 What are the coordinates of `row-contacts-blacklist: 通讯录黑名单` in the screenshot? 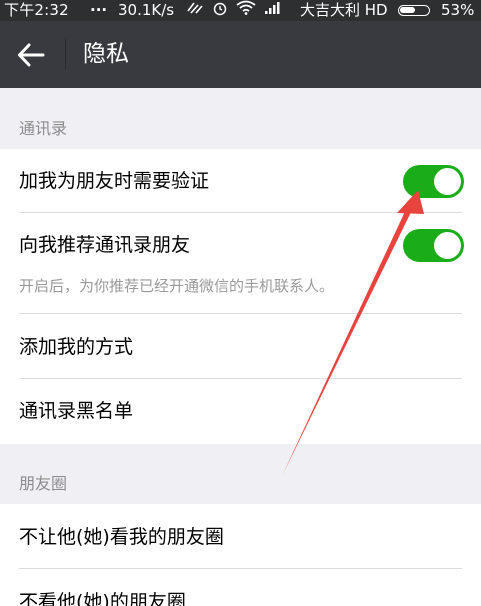 It's located at (240, 411).